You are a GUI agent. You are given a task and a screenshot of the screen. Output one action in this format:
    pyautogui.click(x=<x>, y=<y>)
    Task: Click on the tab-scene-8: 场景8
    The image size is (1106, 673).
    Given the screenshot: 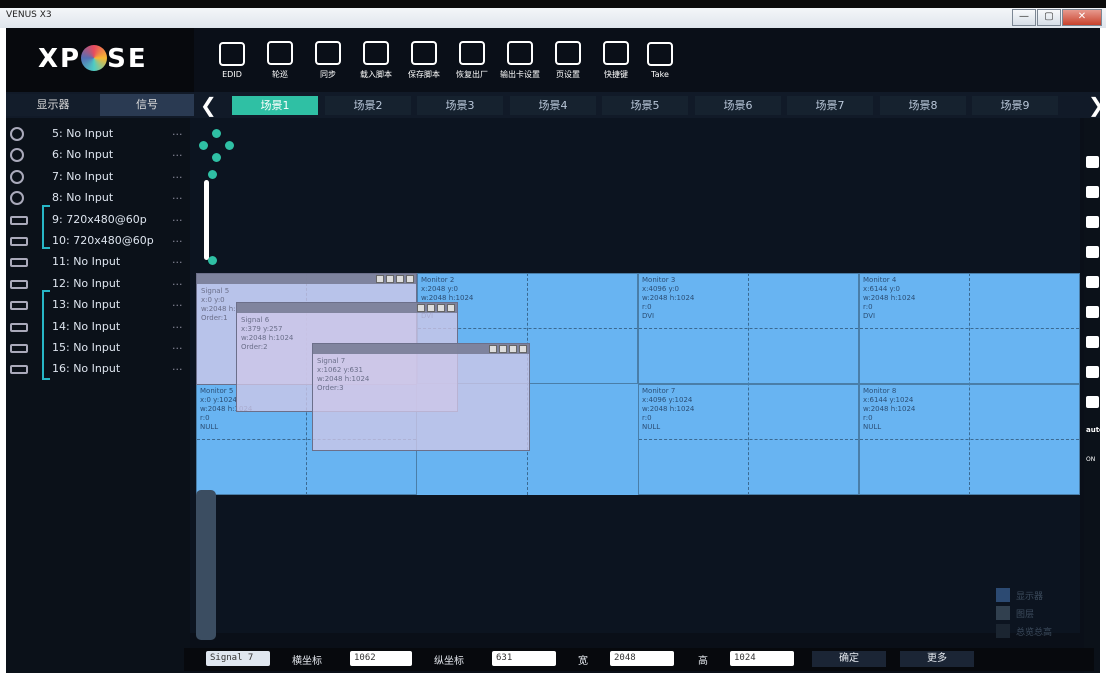 What is the action you would take?
    pyautogui.click(x=923, y=105)
    